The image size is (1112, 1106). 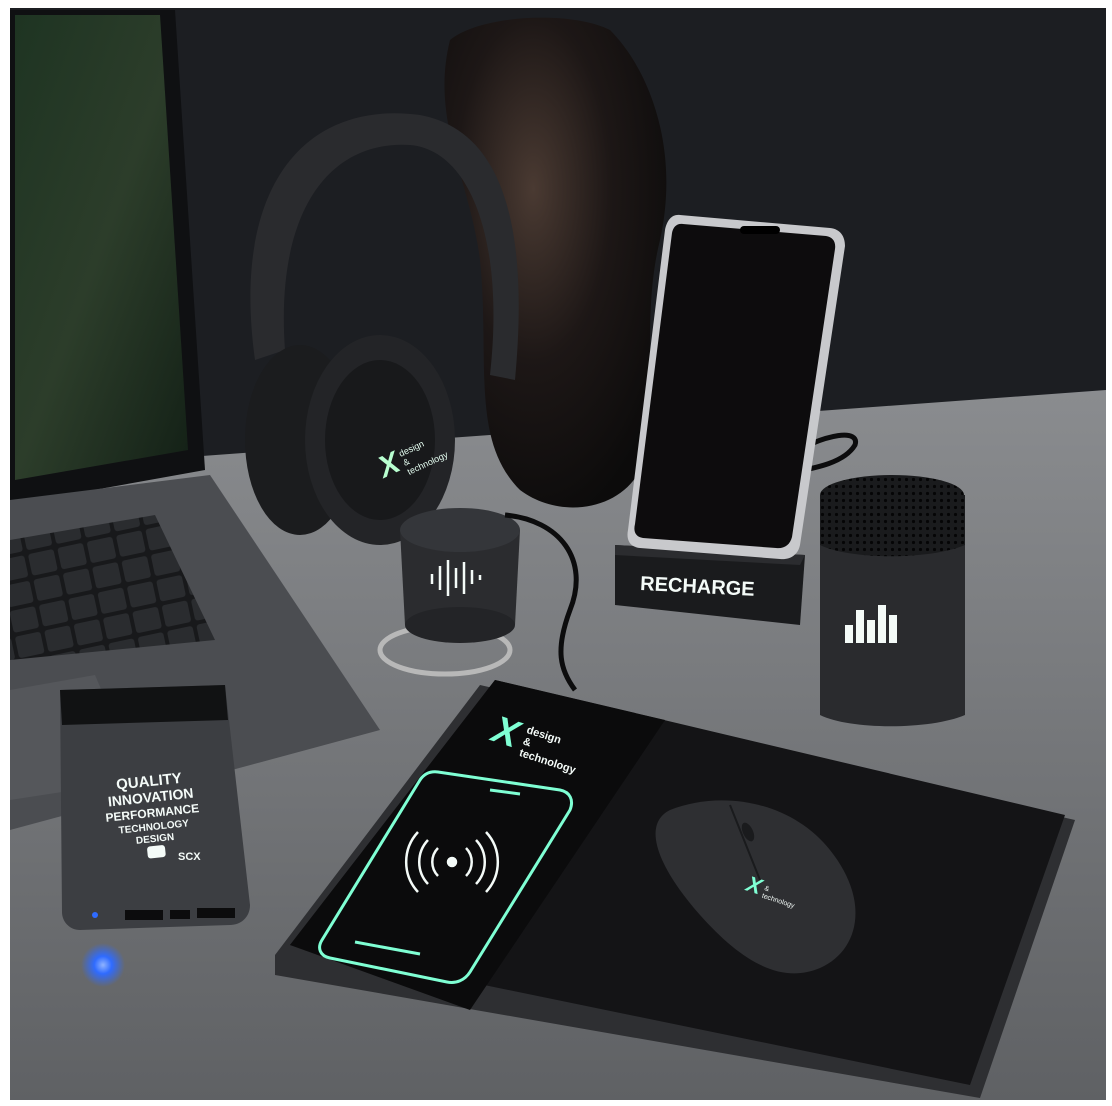 I want to click on laptop-screen, so click(x=101, y=247).